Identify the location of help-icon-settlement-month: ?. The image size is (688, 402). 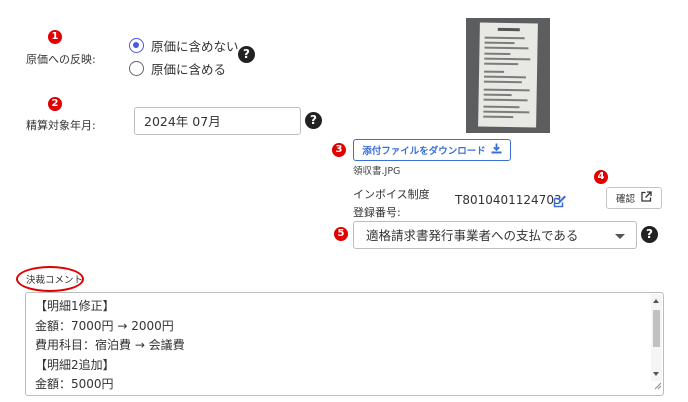
(313, 120).